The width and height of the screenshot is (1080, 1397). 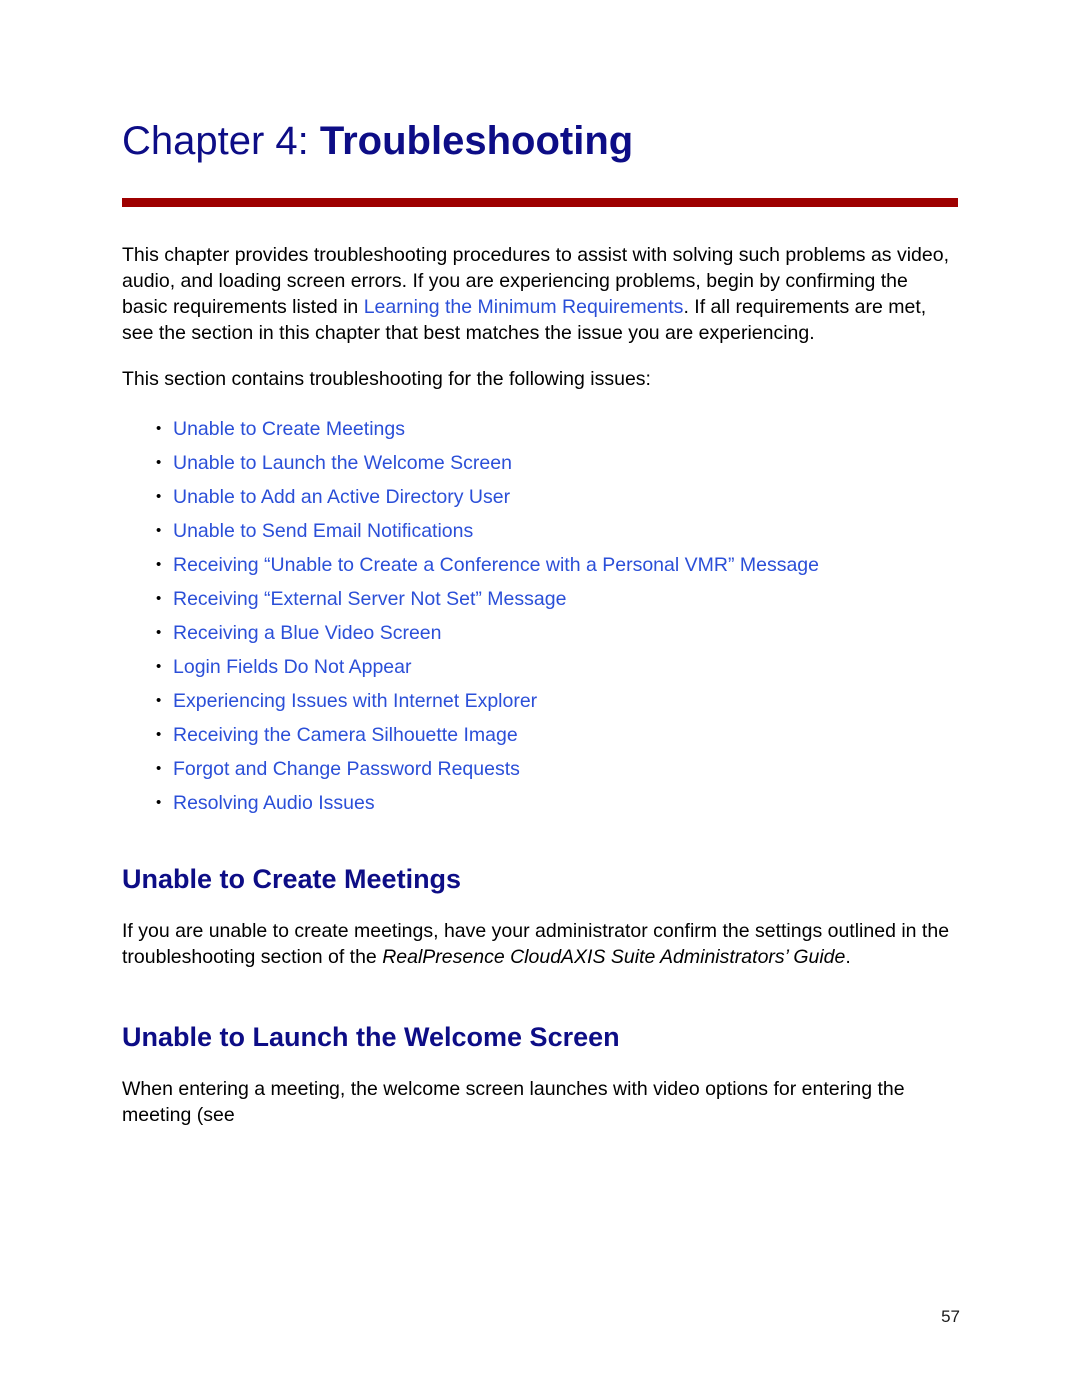 I want to click on chapter-number-label: Chapter 4:, so click(x=221, y=141).